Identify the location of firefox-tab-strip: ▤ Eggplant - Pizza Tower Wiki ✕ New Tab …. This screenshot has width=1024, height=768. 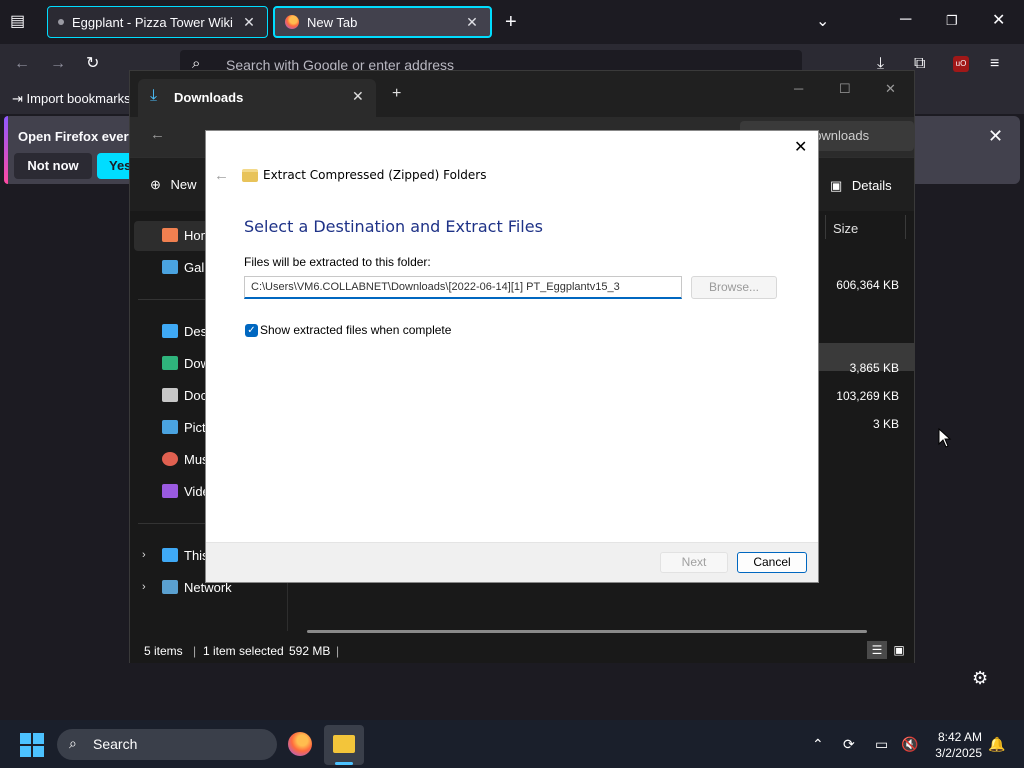
(512, 22).